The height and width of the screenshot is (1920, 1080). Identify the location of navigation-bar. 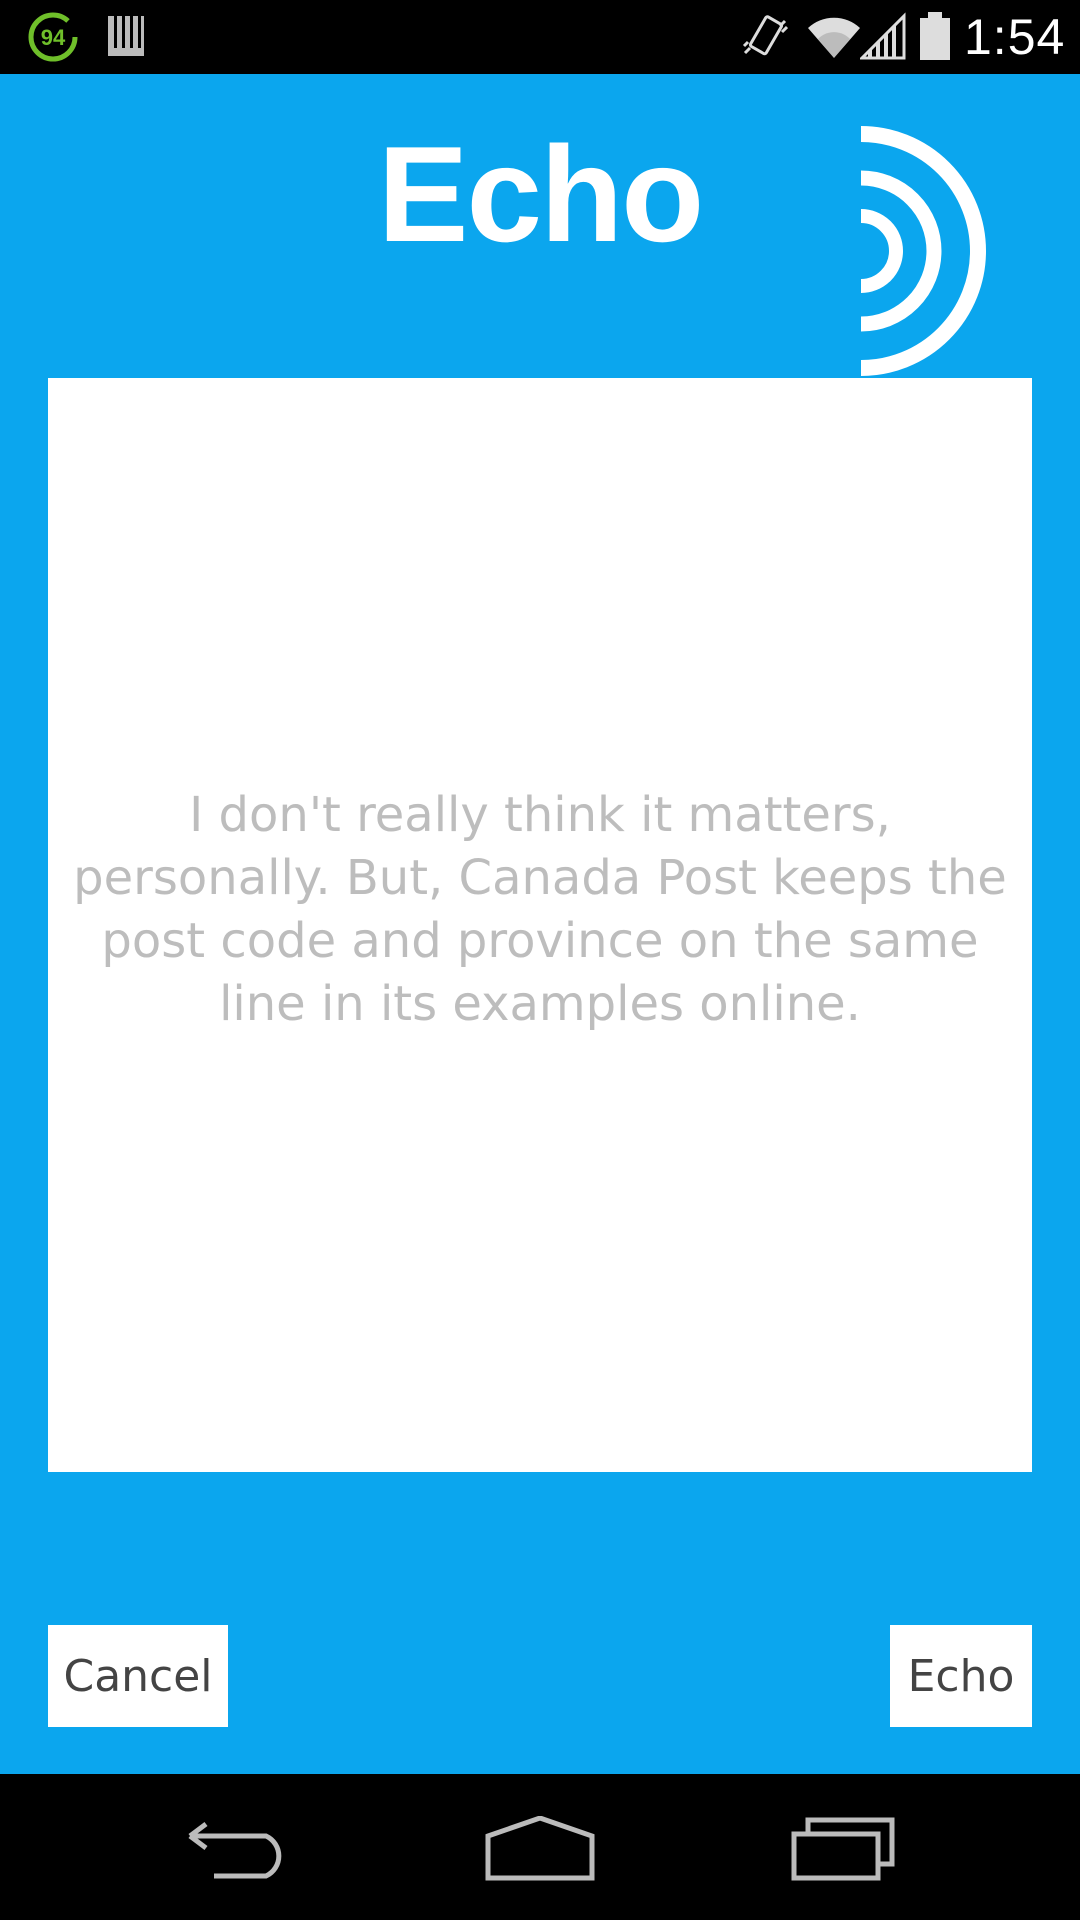
(540, 1847).